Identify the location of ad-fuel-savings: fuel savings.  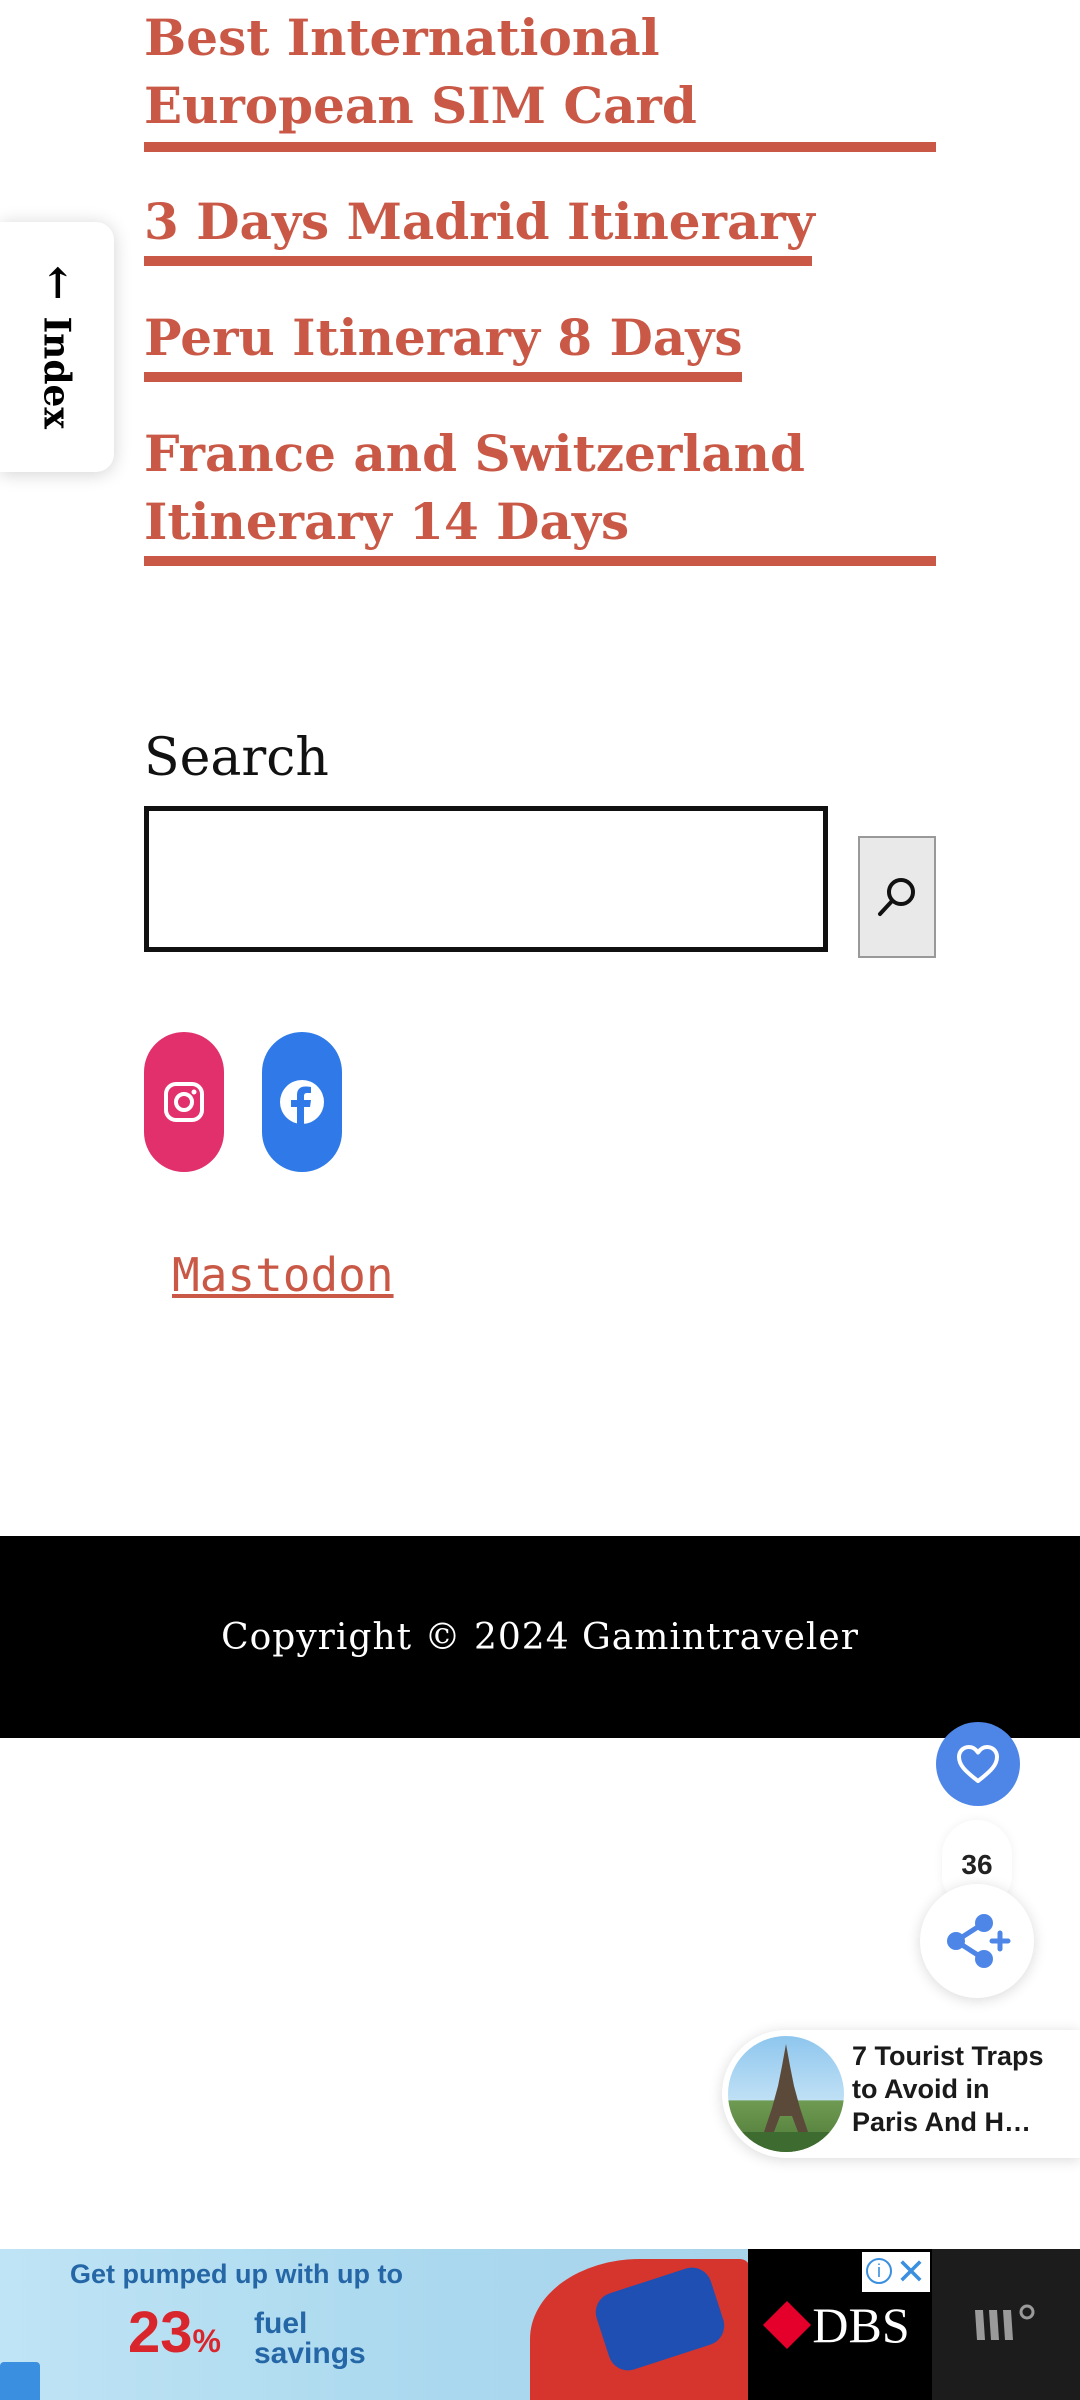
(310, 2339).